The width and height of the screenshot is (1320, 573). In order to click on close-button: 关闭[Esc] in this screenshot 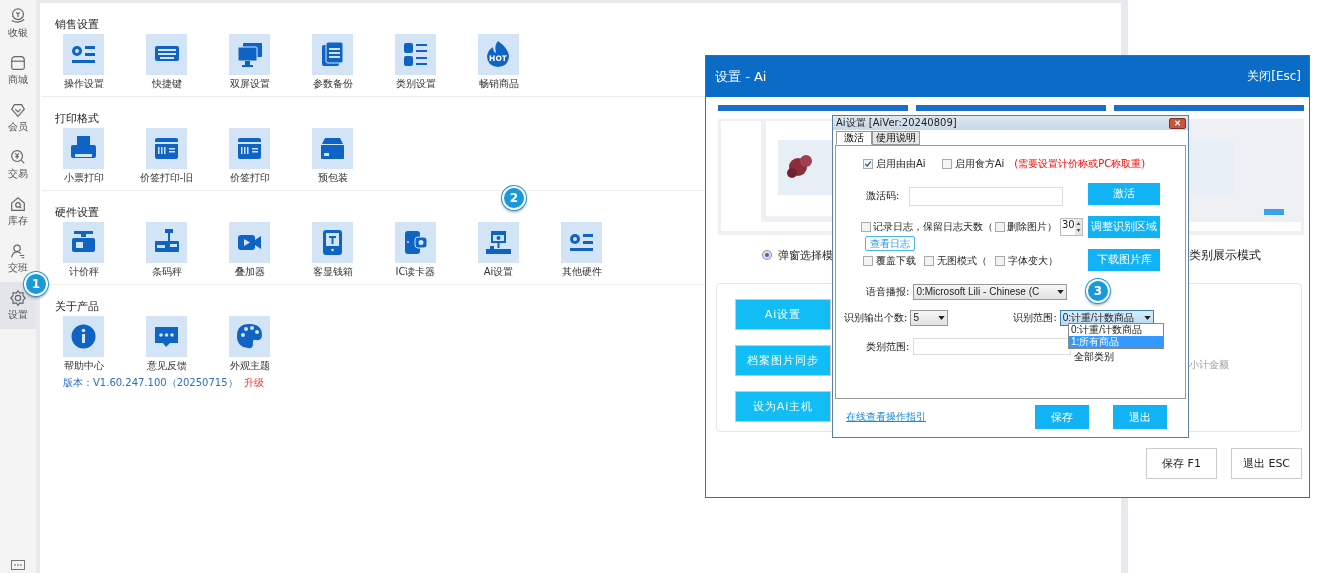, I will do `click(1274, 76)`.